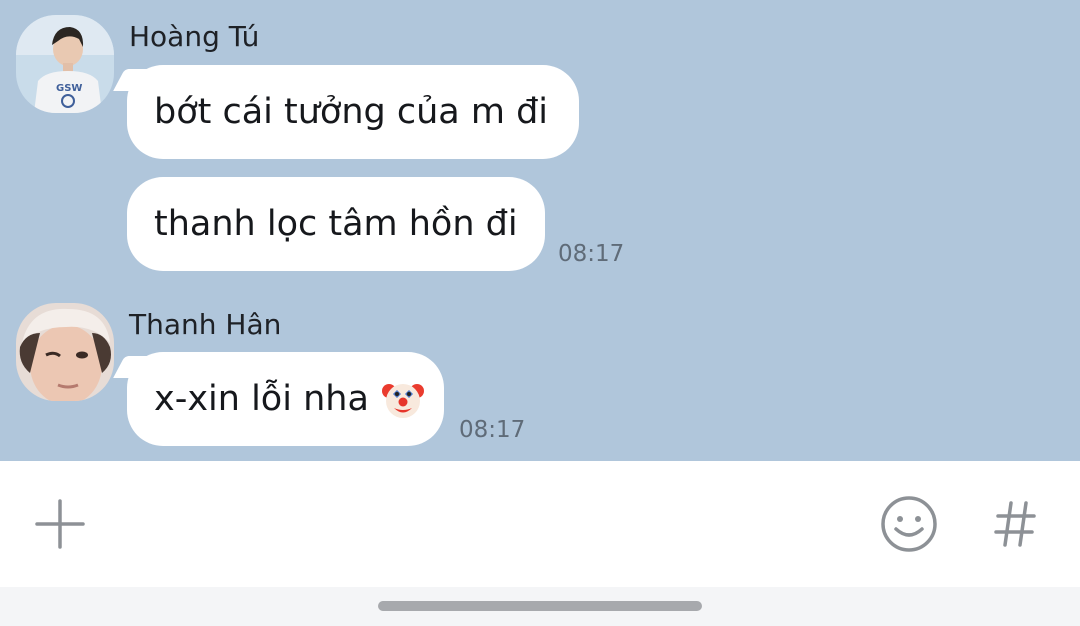 The width and height of the screenshot is (1080, 626). I want to click on sender-name: Hoàng Tú, so click(194, 36).